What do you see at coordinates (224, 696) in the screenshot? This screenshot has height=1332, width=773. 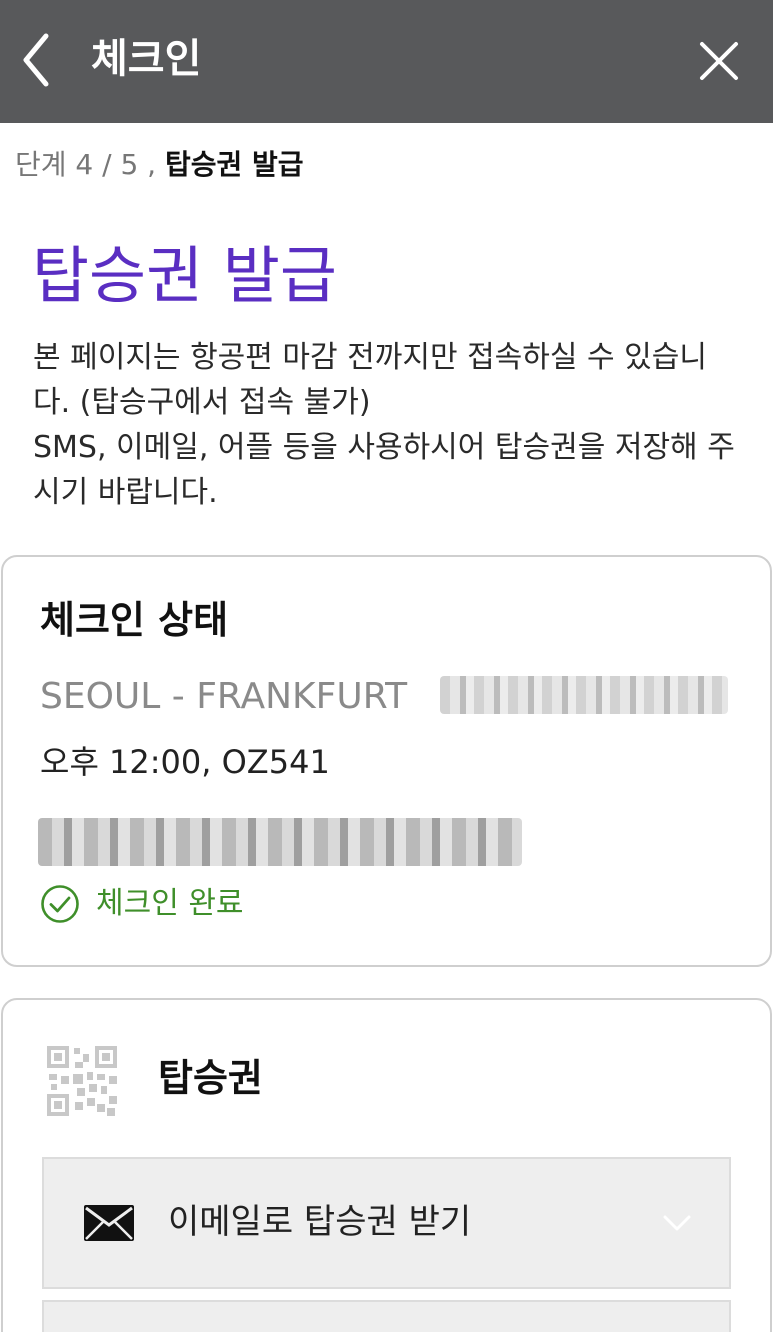 I see `route-text: SEOUL - FRANKFURT` at bounding box center [224, 696].